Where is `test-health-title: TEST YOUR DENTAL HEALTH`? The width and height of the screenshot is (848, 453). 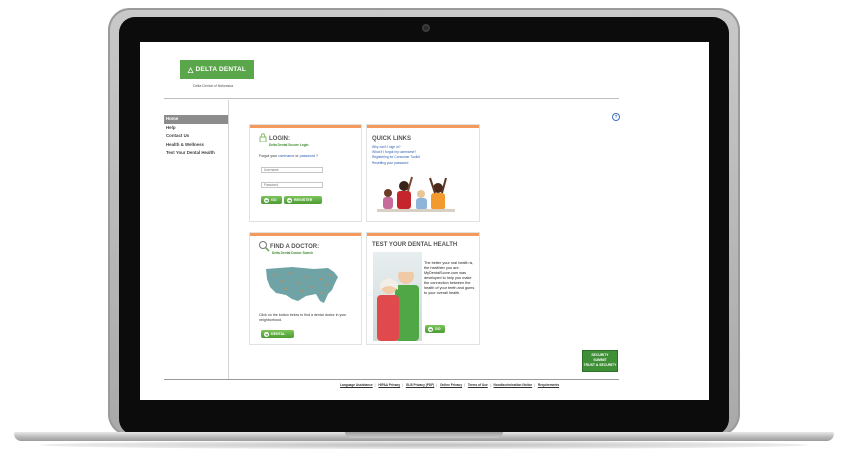
test-health-title: TEST YOUR DENTAL HEALTH is located at coordinates (415, 245).